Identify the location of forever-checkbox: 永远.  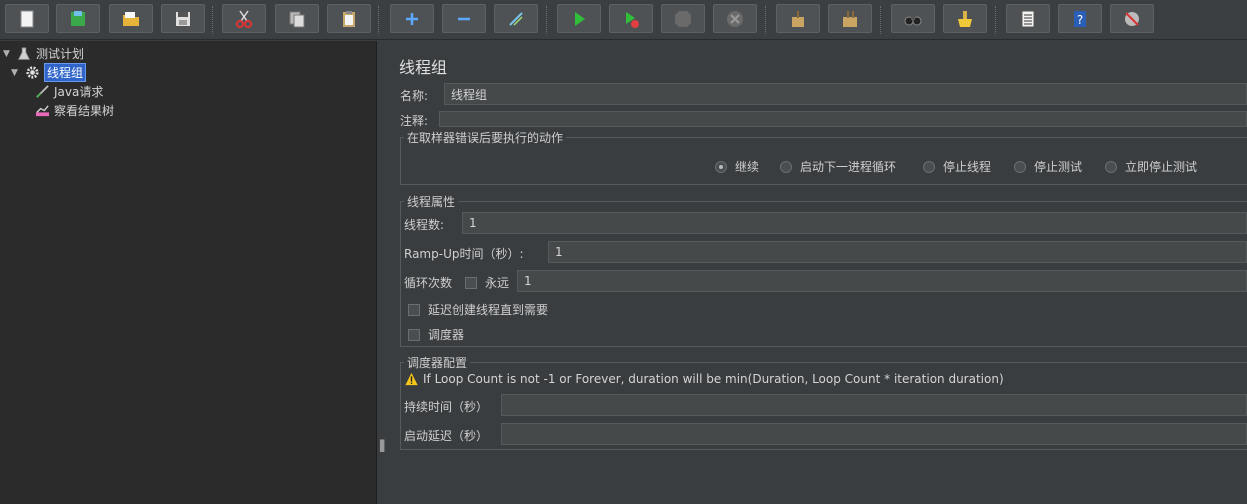
(487, 282).